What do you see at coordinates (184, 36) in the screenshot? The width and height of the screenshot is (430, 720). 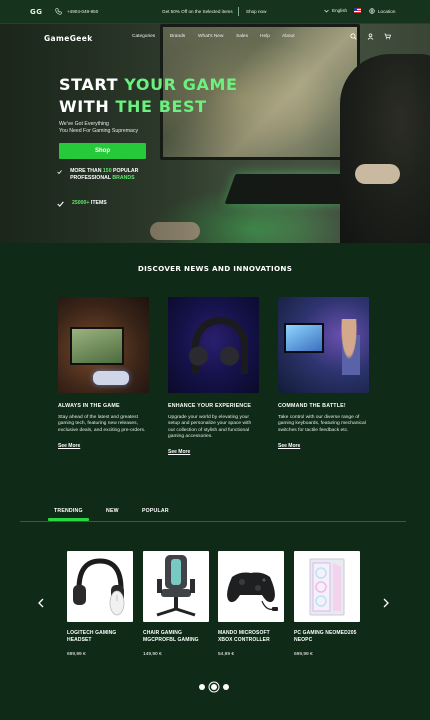 I see `nav-item-brands: Brands` at bounding box center [184, 36].